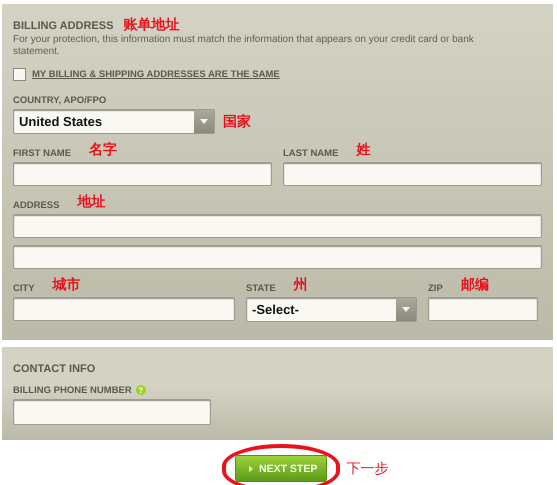  I want to click on next-step-button: NEXT STEP, so click(281, 468).